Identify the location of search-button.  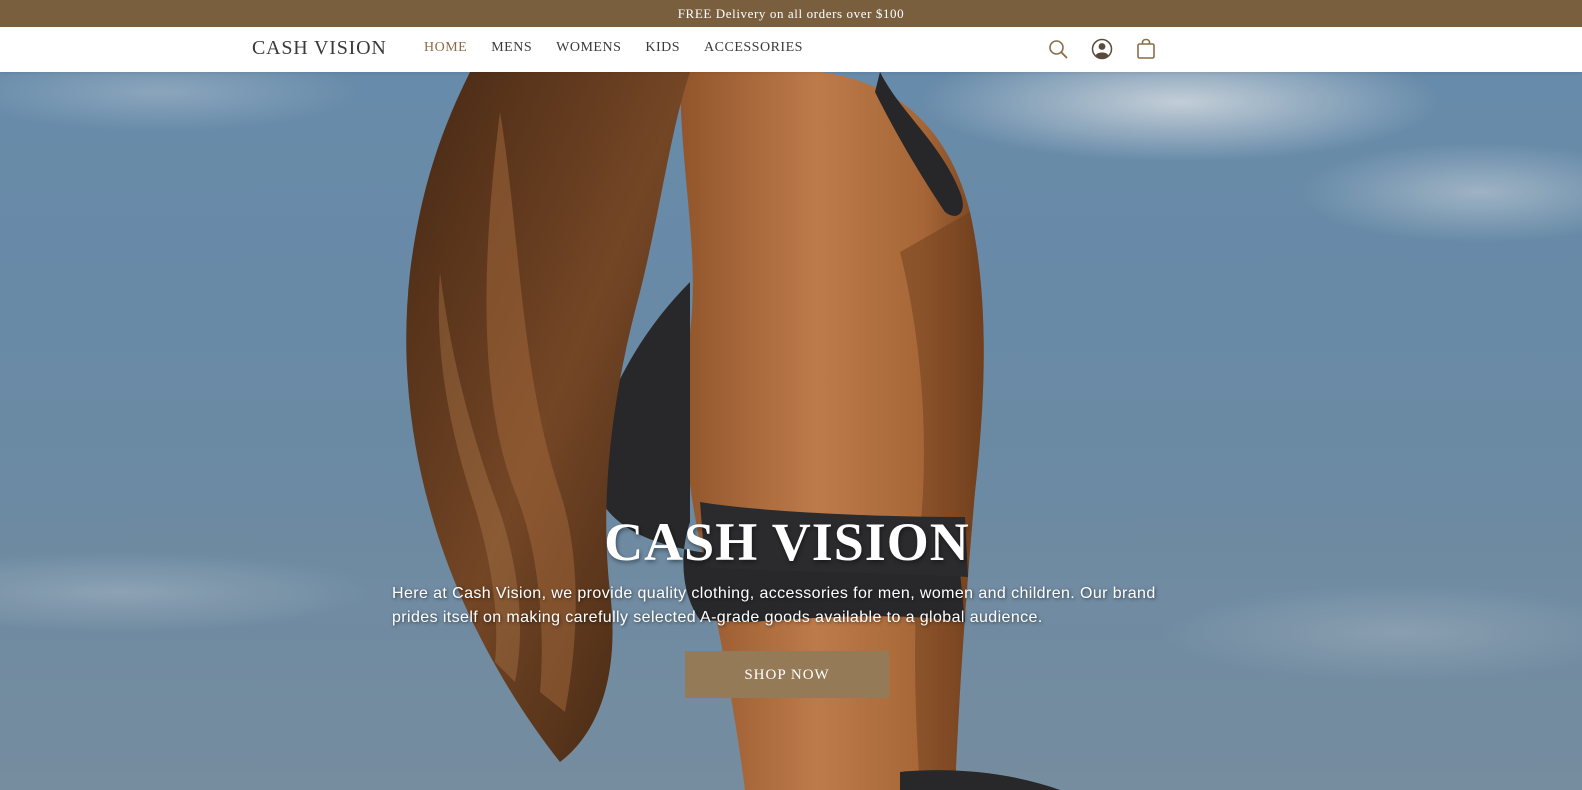
(1058, 49).